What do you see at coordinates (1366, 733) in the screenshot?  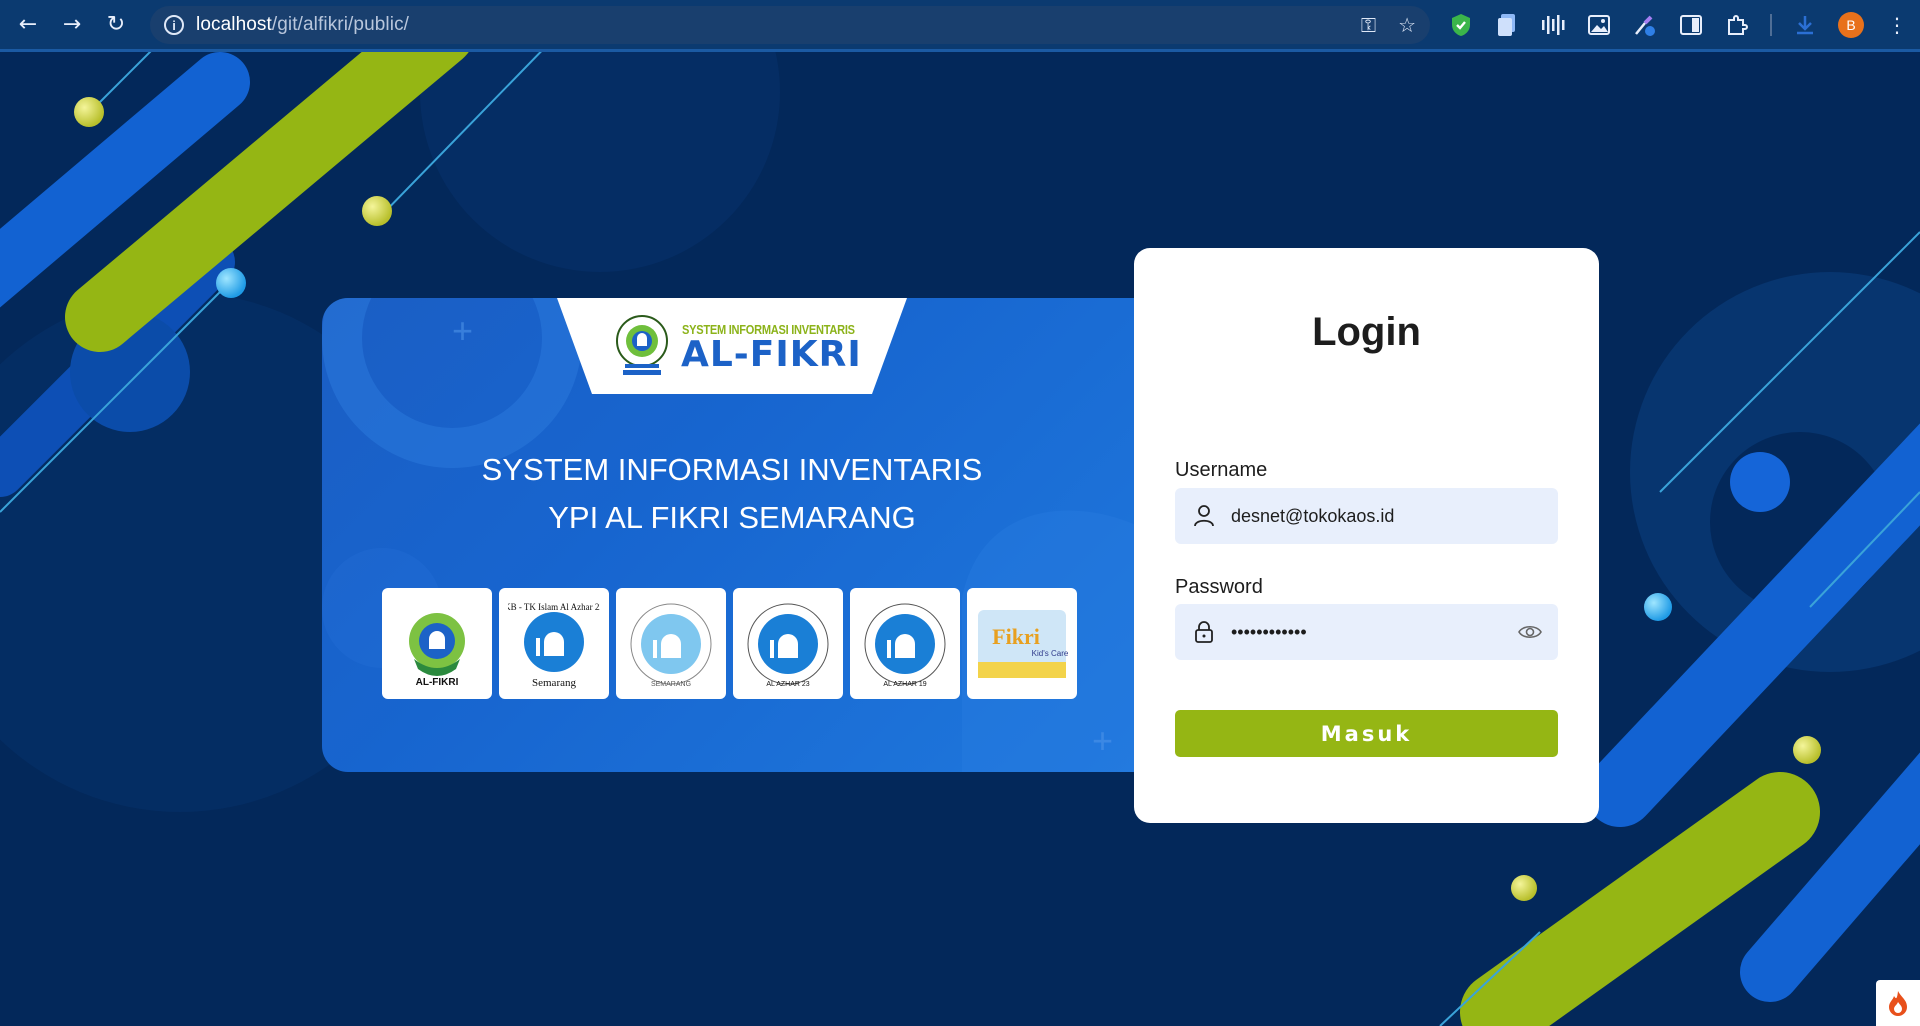 I see `login-submit-button: Masuk` at bounding box center [1366, 733].